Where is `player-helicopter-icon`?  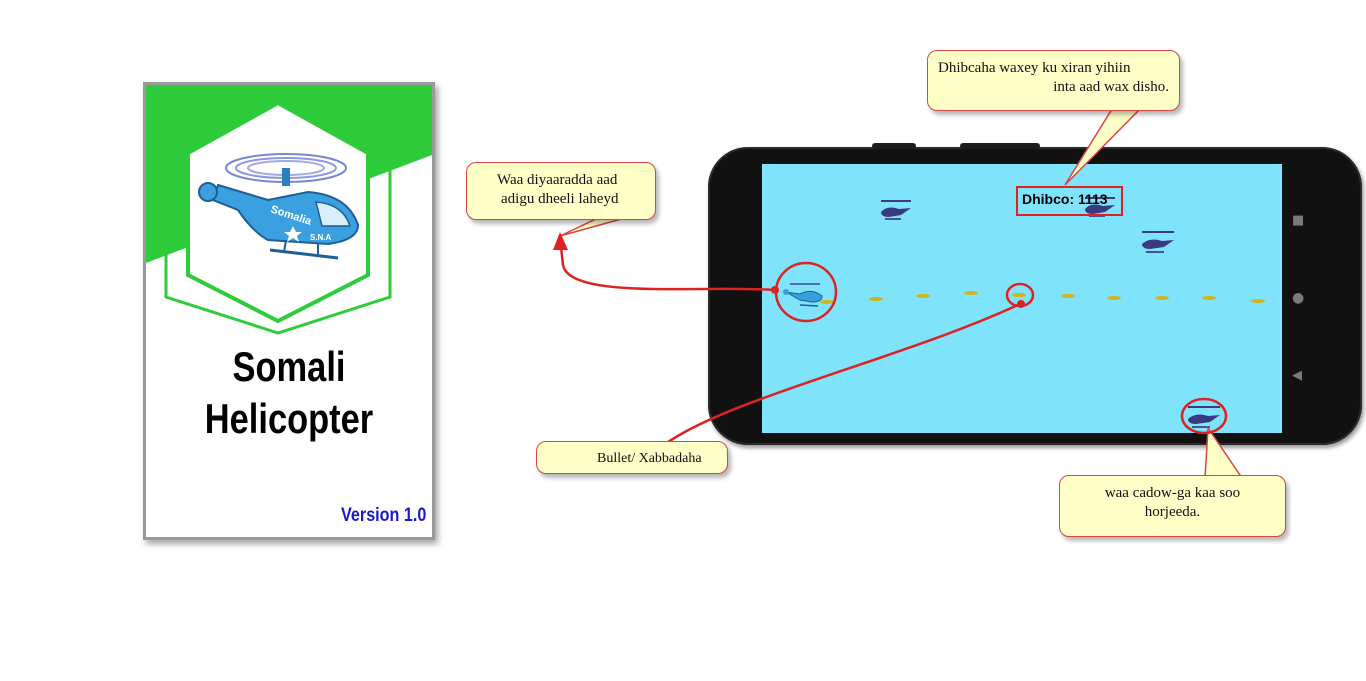
player-helicopter-icon is located at coordinates (804, 294).